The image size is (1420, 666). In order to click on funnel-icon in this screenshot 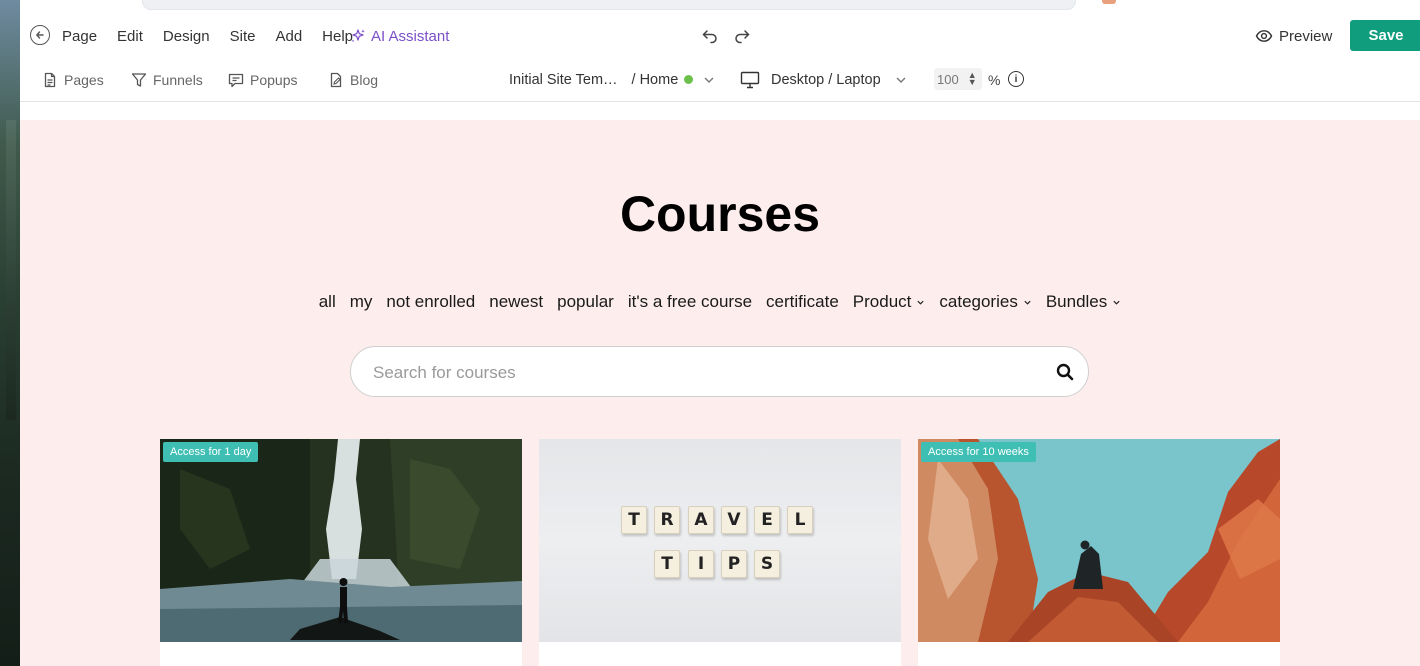, I will do `click(139, 79)`.